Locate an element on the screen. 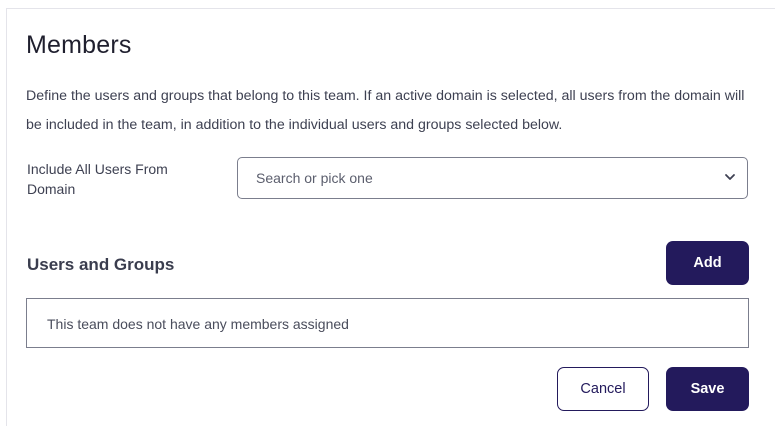 The height and width of the screenshot is (426, 775). chevron-down-icon is located at coordinates (730, 177).